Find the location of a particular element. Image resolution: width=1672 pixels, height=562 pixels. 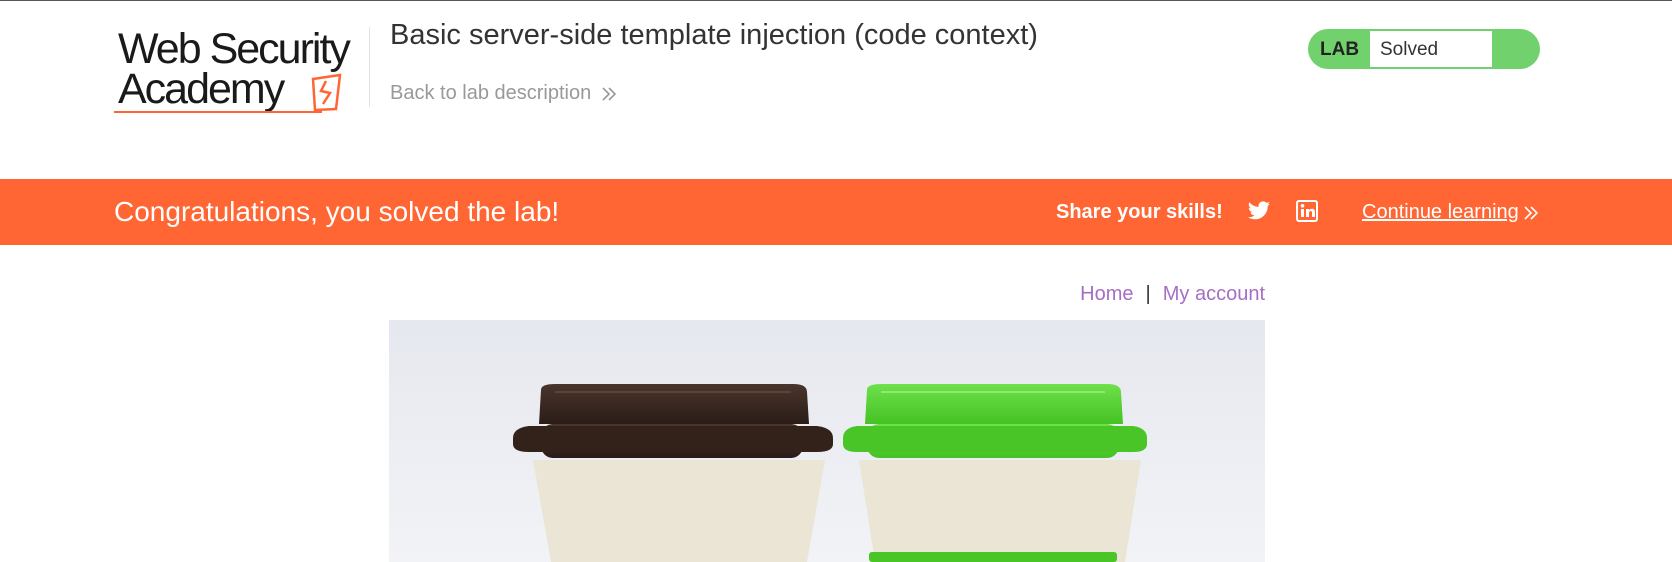

back-link-label: Back to lab description is located at coordinates (491, 93).